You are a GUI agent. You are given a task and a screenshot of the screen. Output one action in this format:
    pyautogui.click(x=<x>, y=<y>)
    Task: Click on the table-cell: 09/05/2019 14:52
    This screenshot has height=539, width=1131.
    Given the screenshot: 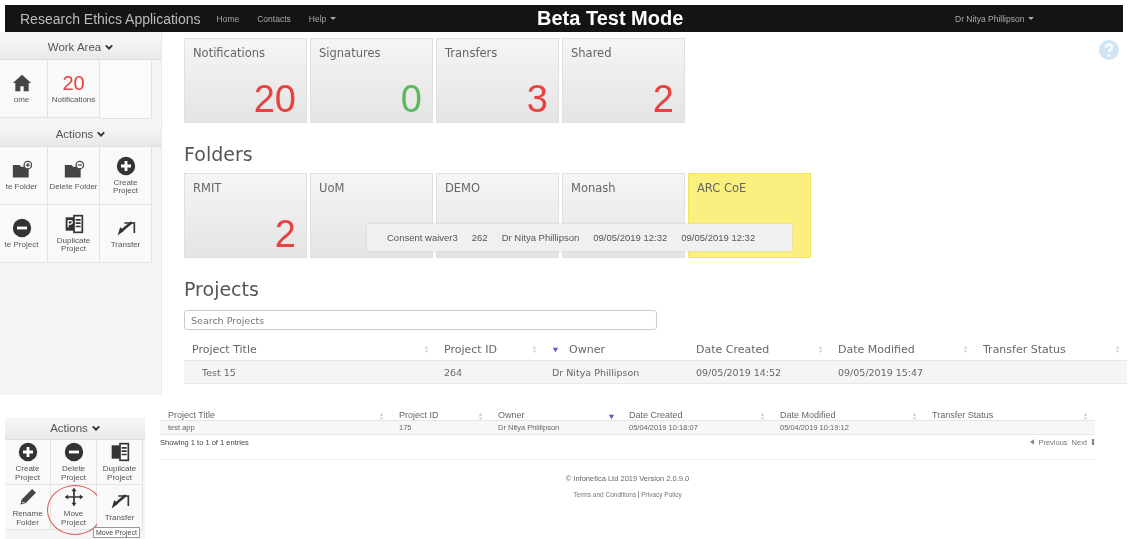 What is the action you would take?
    pyautogui.click(x=759, y=372)
    